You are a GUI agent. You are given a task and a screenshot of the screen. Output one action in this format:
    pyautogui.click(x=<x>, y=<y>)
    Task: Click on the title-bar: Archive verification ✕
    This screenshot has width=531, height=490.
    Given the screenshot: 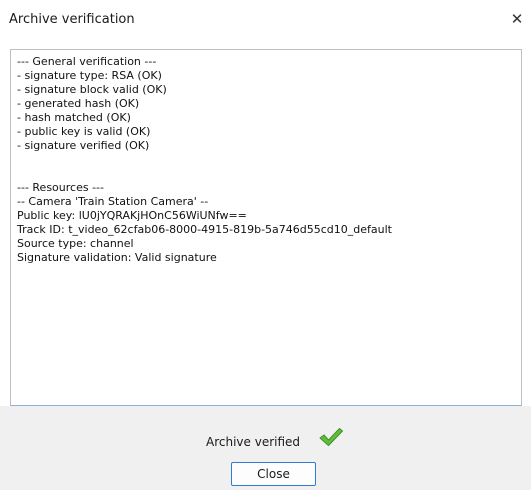 What is the action you would take?
    pyautogui.click(x=265, y=20)
    